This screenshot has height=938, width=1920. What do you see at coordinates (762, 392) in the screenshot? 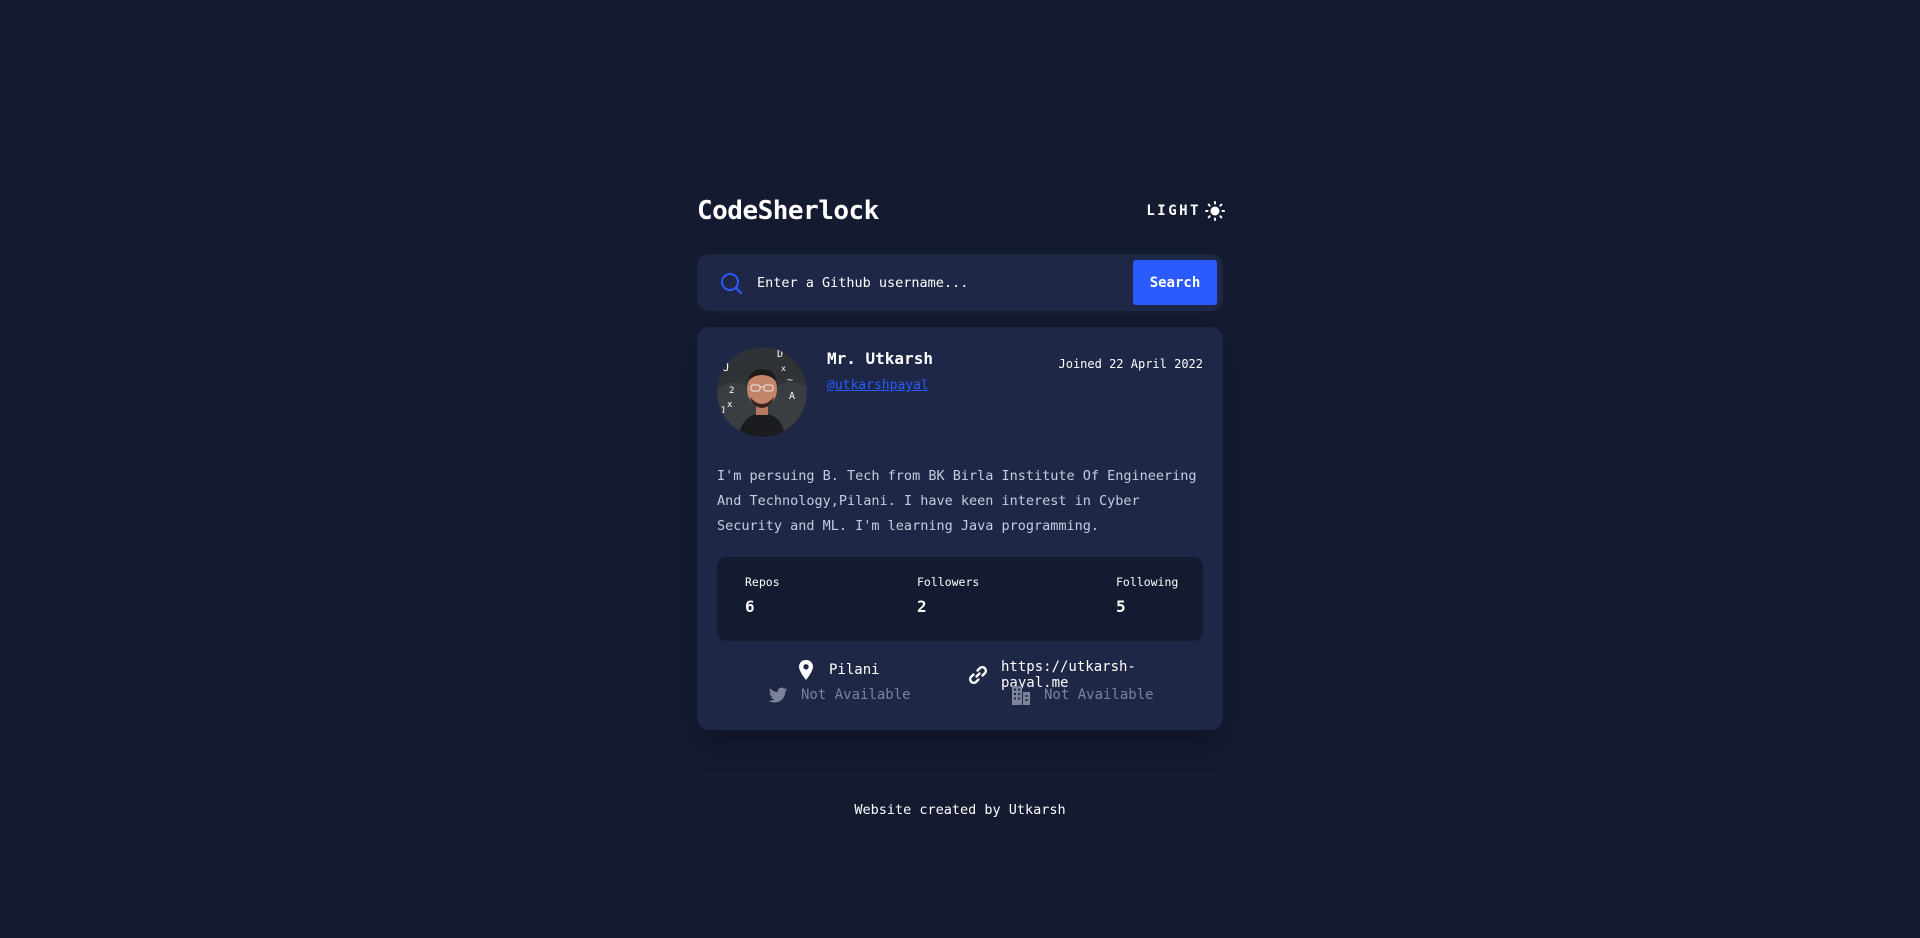
I see `avatar: J D ~ A 2 x x J` at bounding box center [762, 392].